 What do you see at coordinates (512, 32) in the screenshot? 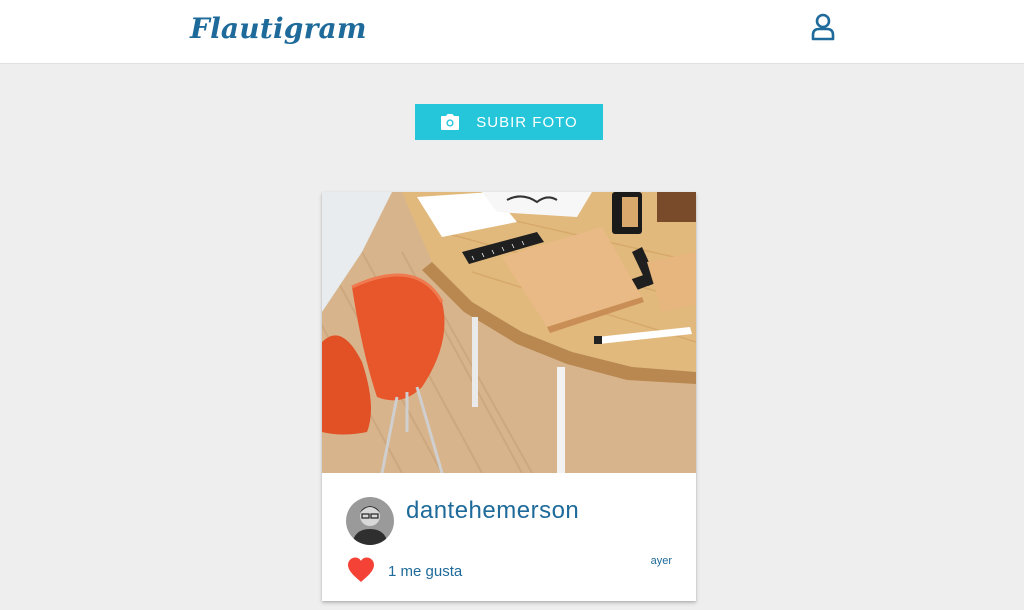
I see `top-navbar: Flautigram` at bounding box center [512, 32].